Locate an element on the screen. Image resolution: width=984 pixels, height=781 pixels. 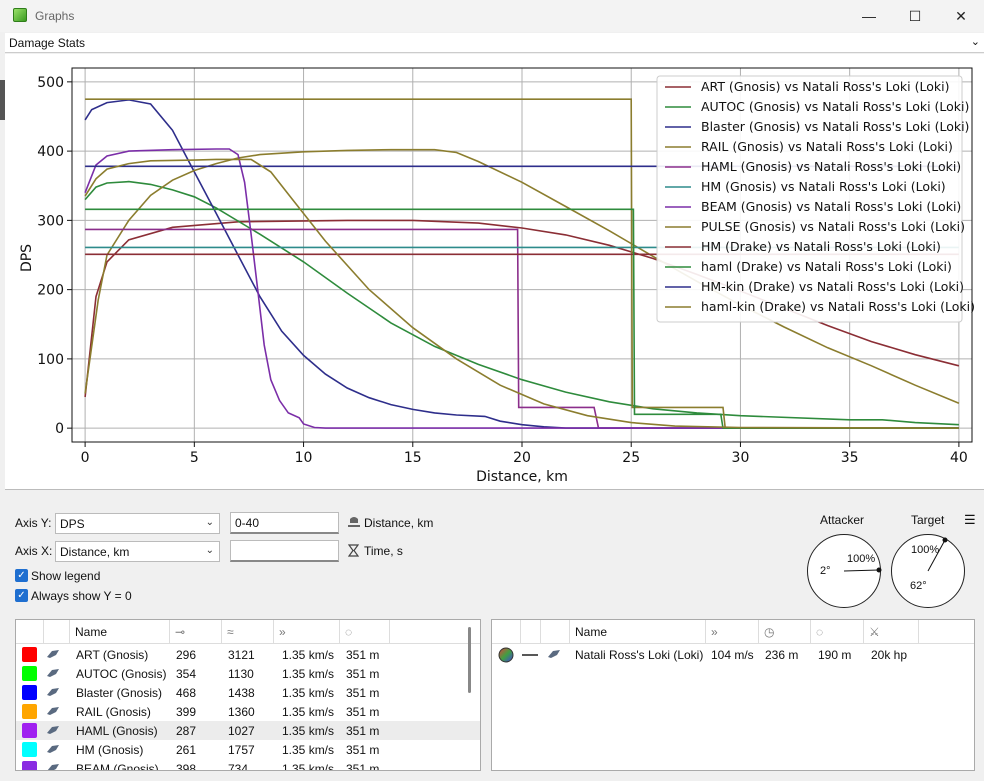
table-row: RAIL (Gnosis) 399 1360 1.35 km/s 351 m is located at coordinates (248, 711).